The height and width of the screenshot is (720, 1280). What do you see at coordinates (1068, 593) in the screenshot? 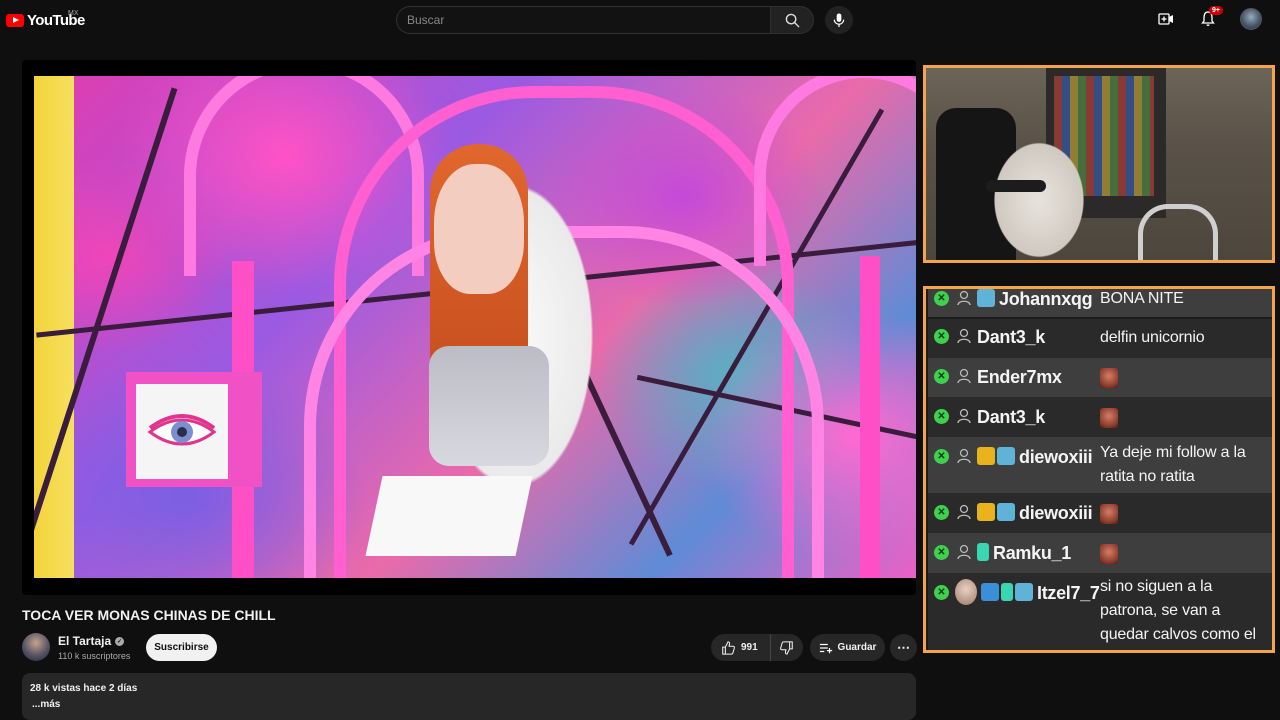
I see `chat-username: Itzel7_7` at bounding box center [1068, 593].